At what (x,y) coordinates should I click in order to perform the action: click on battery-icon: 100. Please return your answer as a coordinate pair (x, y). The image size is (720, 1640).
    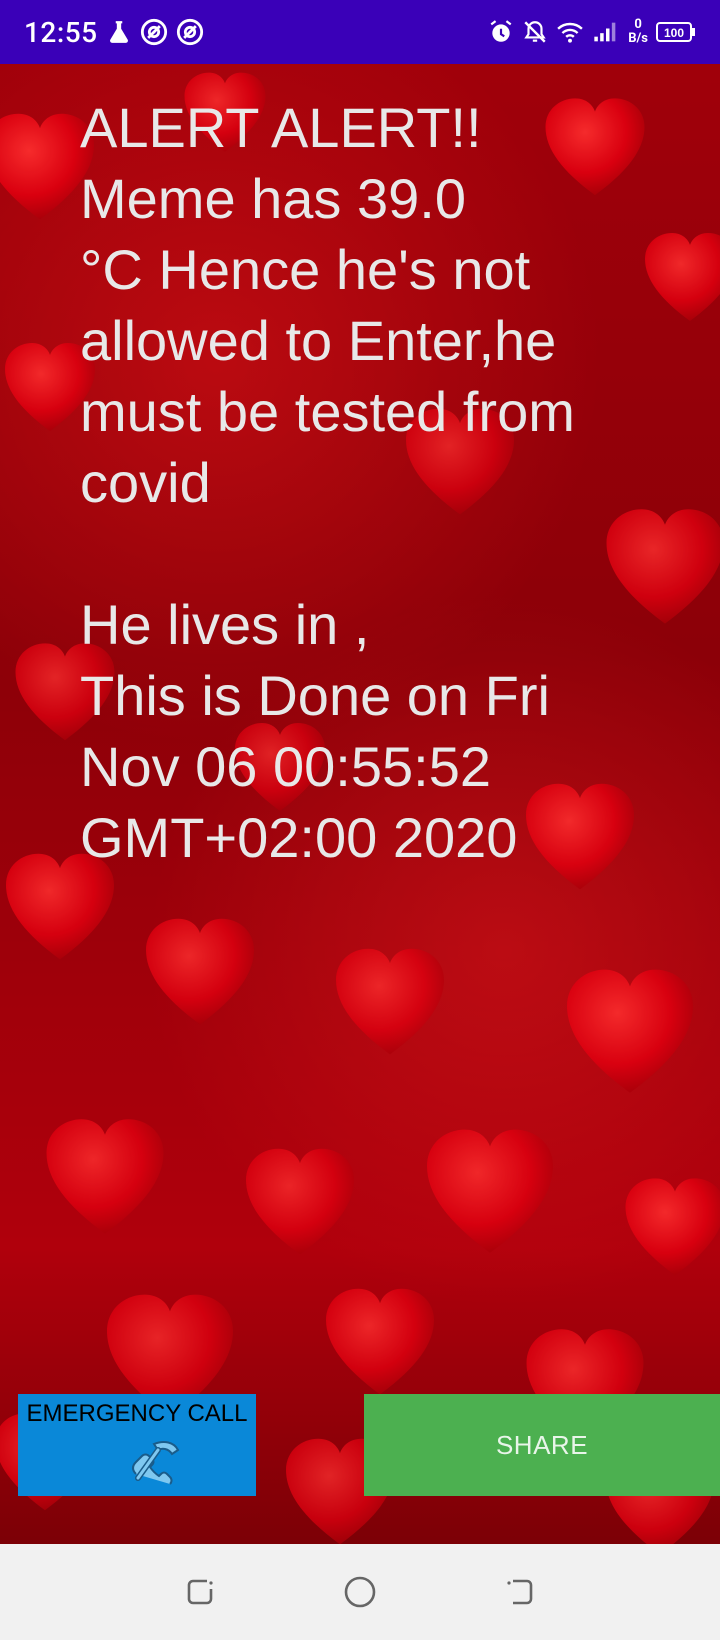
    Looking at the image, I should click on (676, 32).